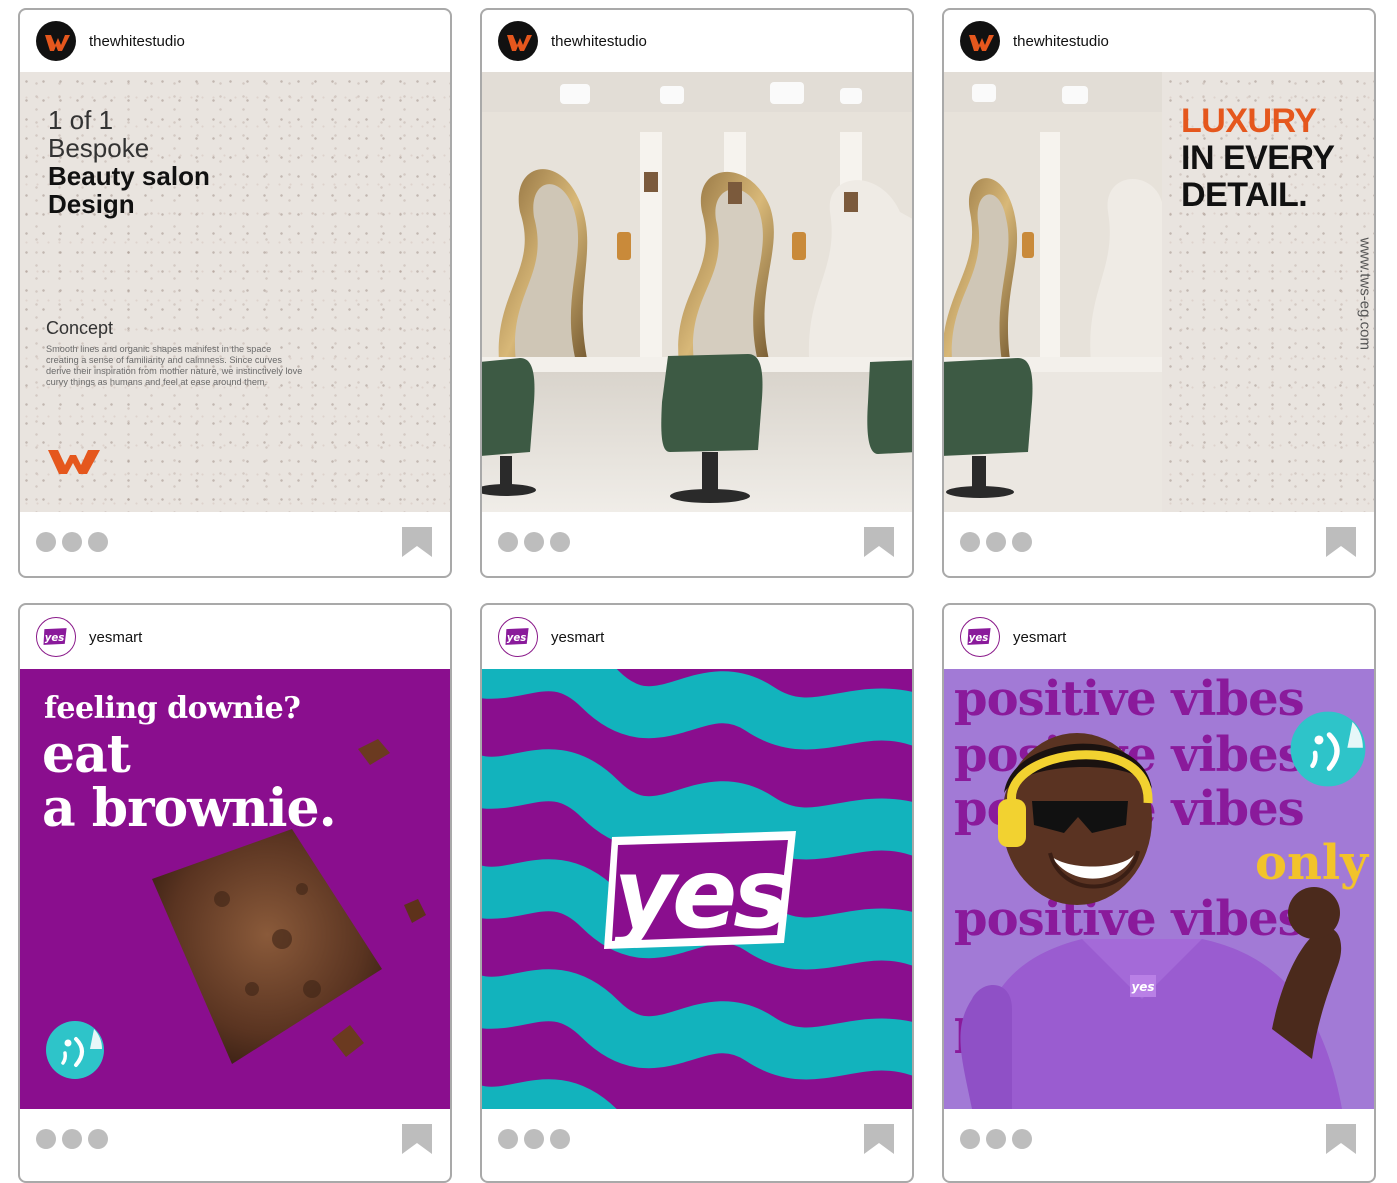 This screenshot has height=1183, width=1397. I want to click on wave-pattern-background: yes, so click(697, 889).